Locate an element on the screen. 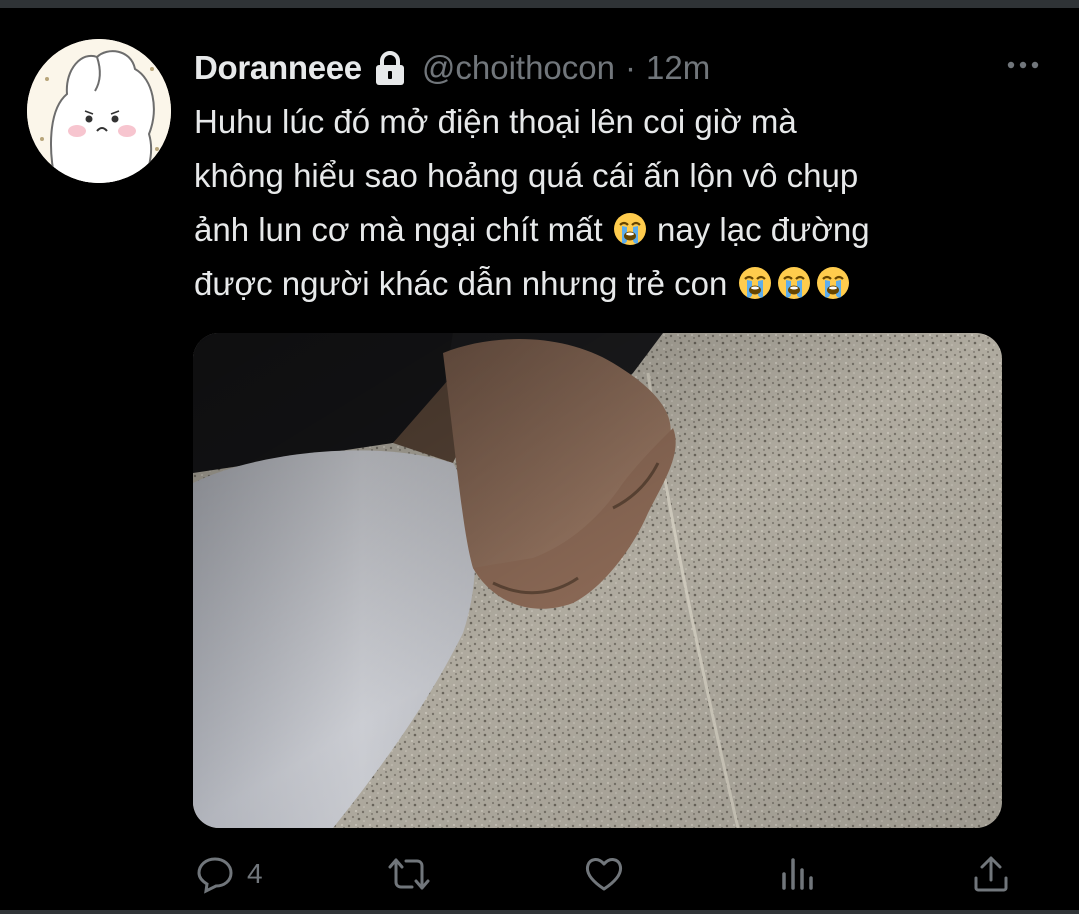 Image resolution: width=1079 pixels, height=914 pixels. reply-count: 4 is located at coordinates (255, 873).